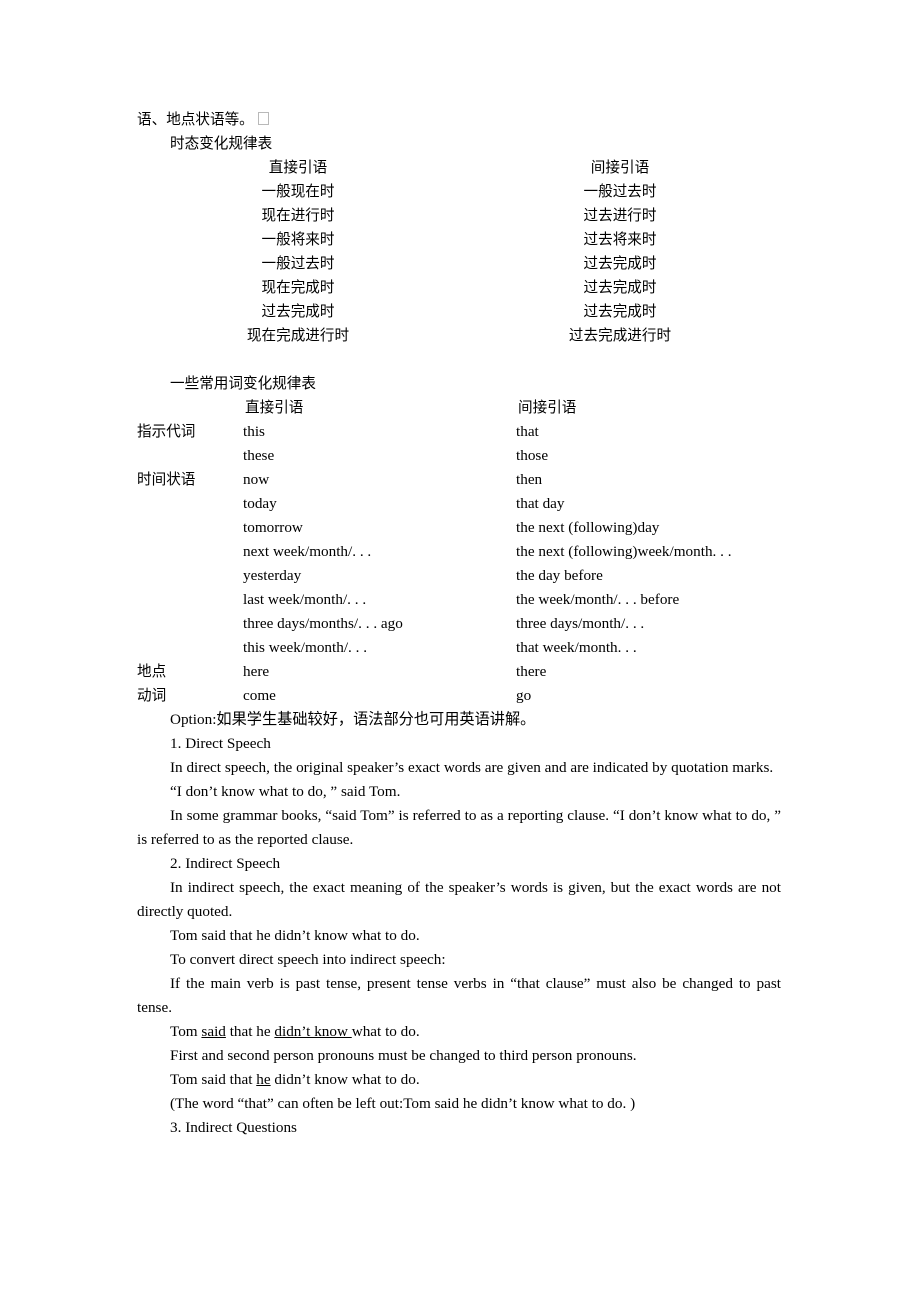 The image size is (920, 1302). What do you see at coordinates (459, 432) in the screenshot?
I see `table-row: 指示代词 this that` at bounding box center [459, 432].